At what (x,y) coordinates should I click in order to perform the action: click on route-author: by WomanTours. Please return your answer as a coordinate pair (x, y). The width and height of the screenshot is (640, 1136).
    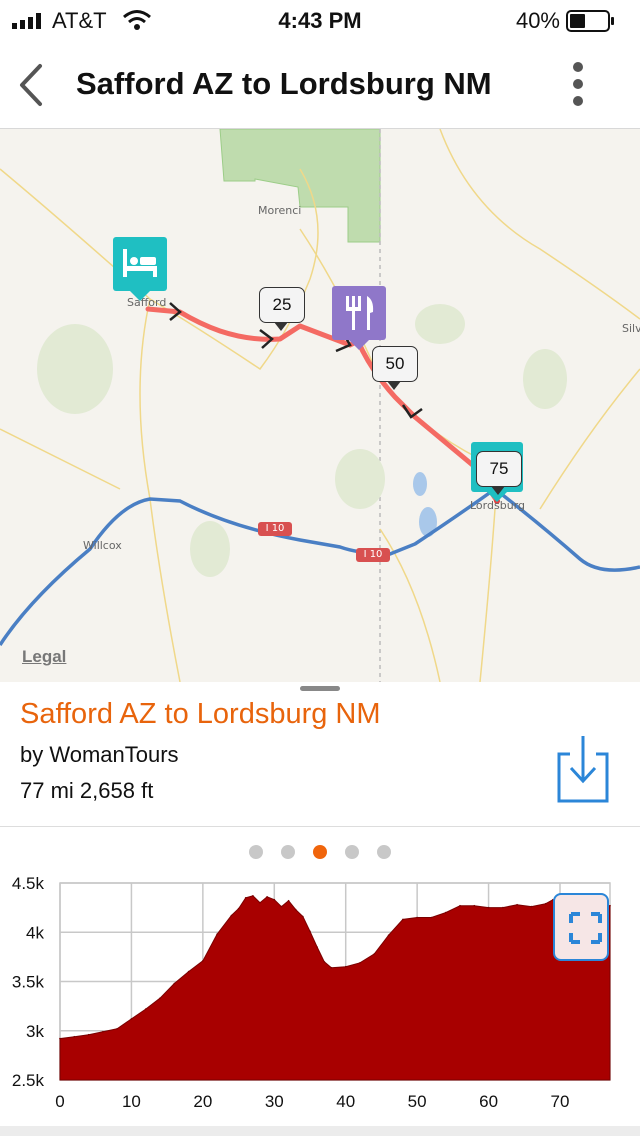
    Looking at the image, I should click on (99, 754).